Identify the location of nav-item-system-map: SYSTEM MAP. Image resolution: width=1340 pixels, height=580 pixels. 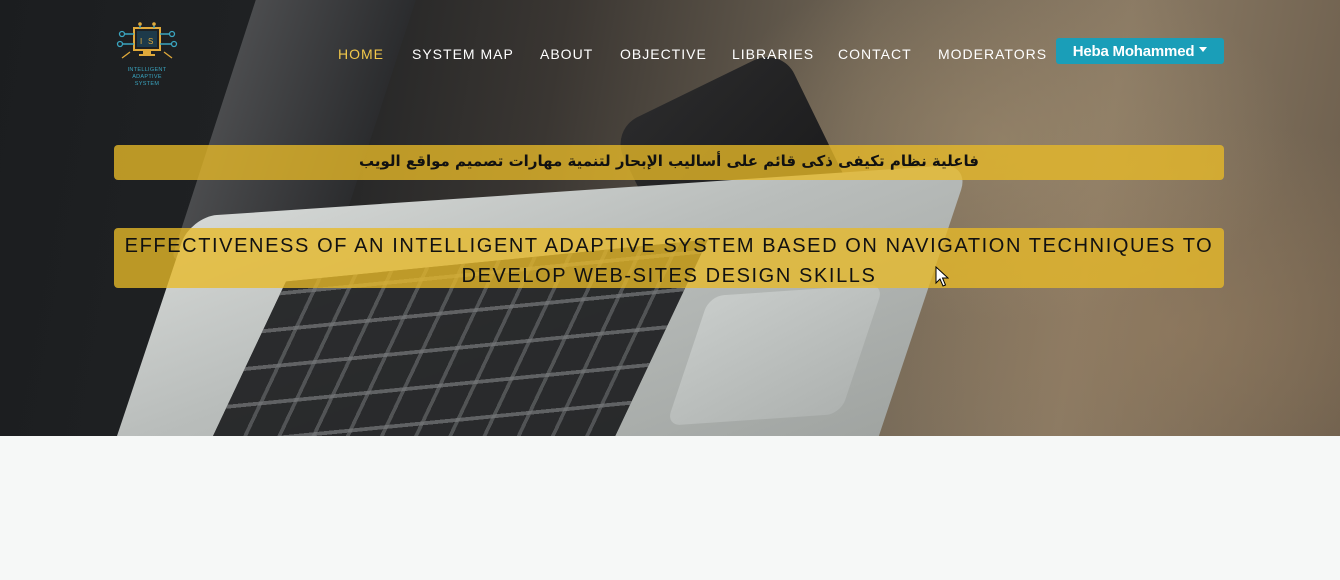
(463, 54).